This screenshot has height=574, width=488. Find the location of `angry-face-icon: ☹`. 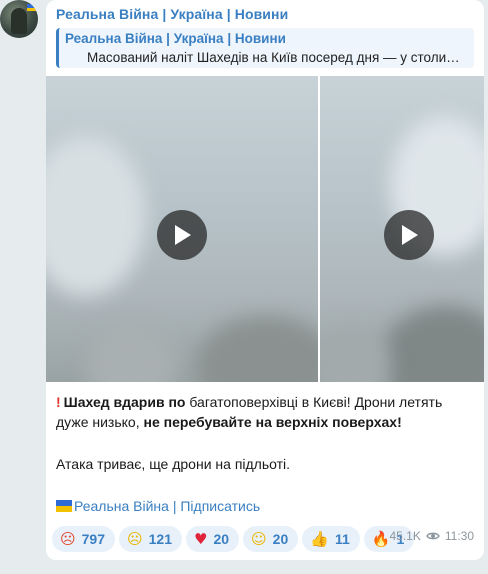

angry-face-icon: ☹ is located at coordinates (68, 539).